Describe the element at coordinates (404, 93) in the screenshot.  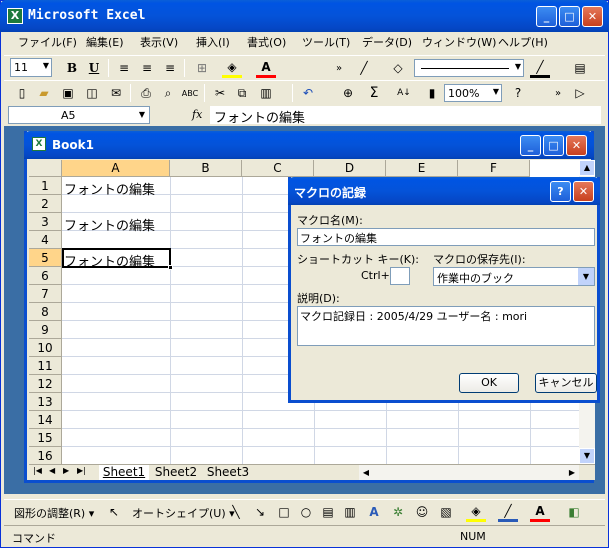
I see `sort-ascending-icon: A↓` at that location.